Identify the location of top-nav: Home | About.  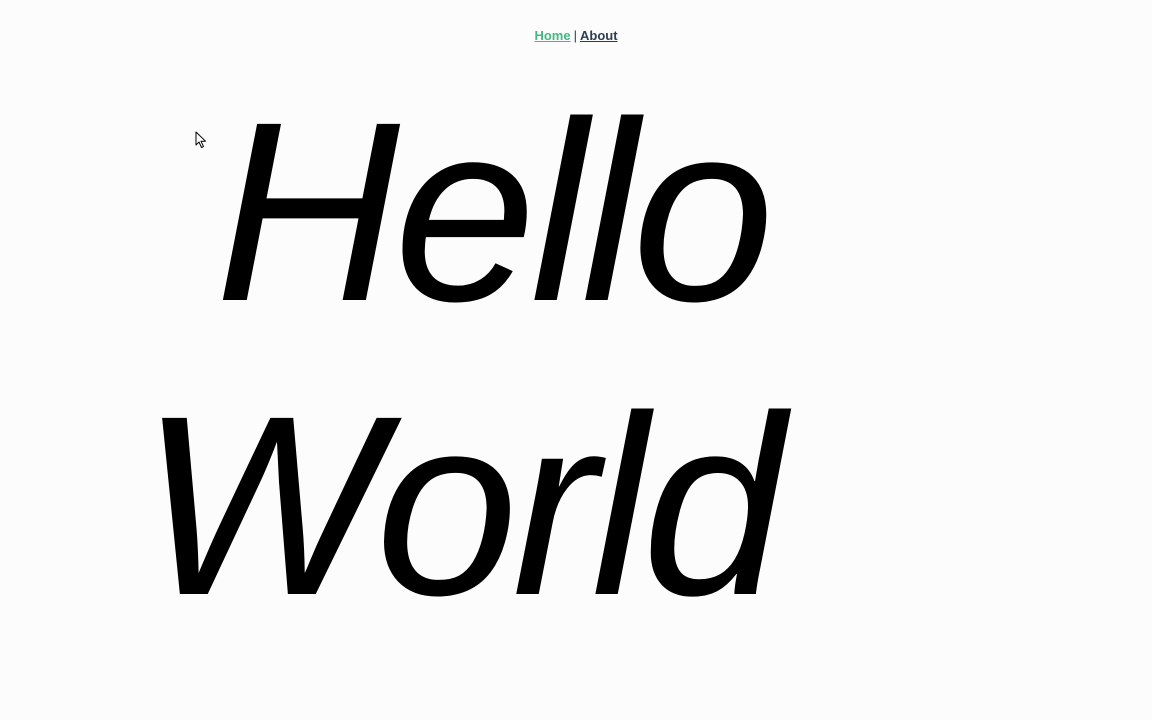
(576, 35).